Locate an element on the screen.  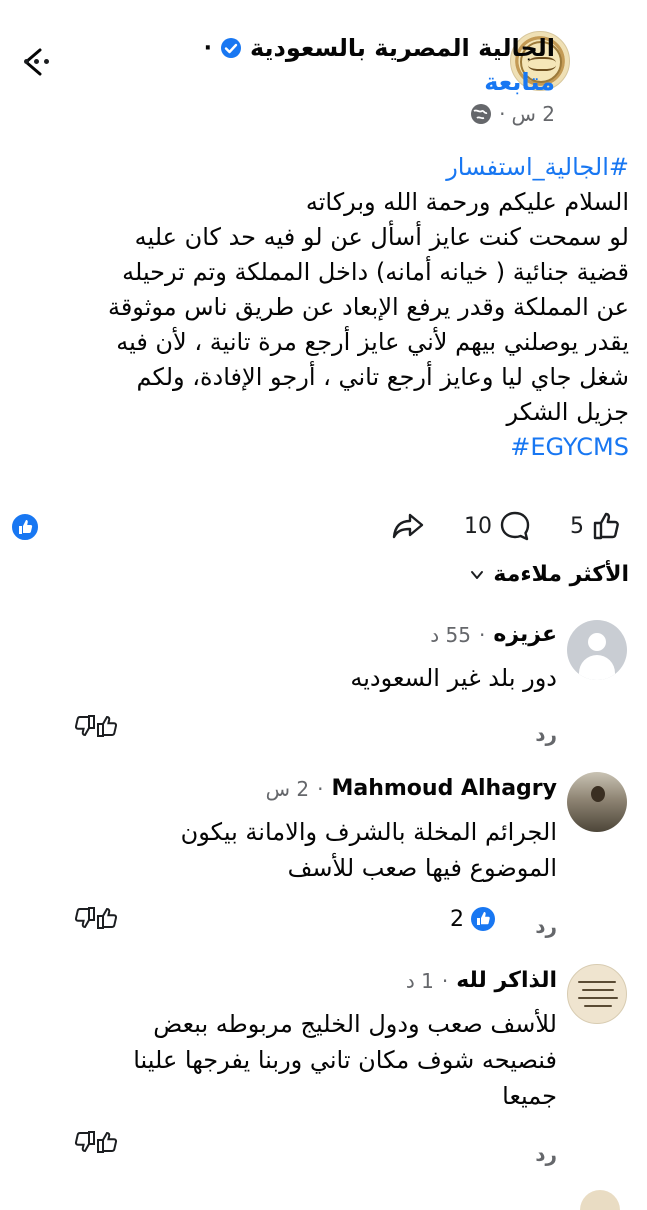
comment-text: دور بلد غير السعوديه is located at coordinates (287, 678).